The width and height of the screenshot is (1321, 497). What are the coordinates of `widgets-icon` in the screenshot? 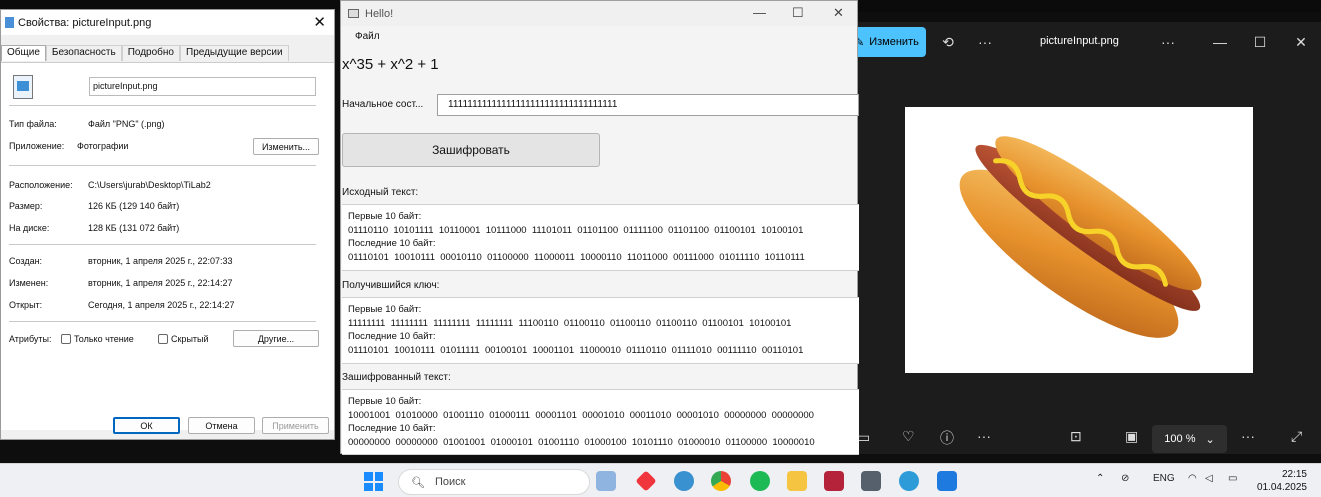 It's located at (606, 481).